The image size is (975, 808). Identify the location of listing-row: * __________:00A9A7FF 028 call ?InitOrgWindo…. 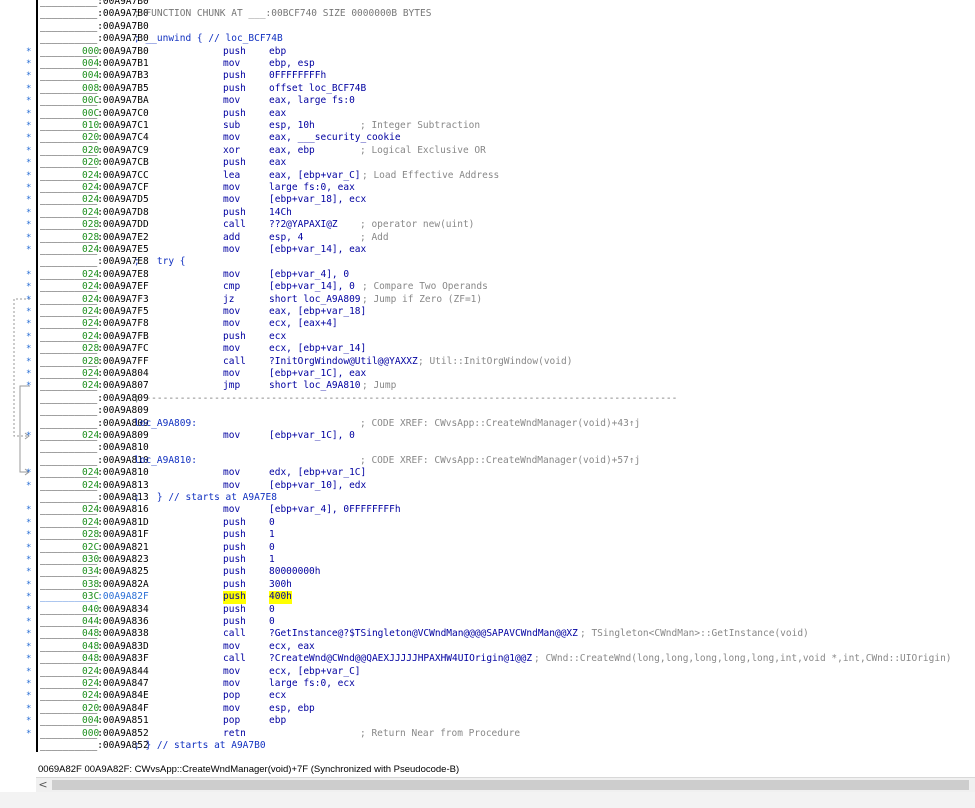
(487, 361).